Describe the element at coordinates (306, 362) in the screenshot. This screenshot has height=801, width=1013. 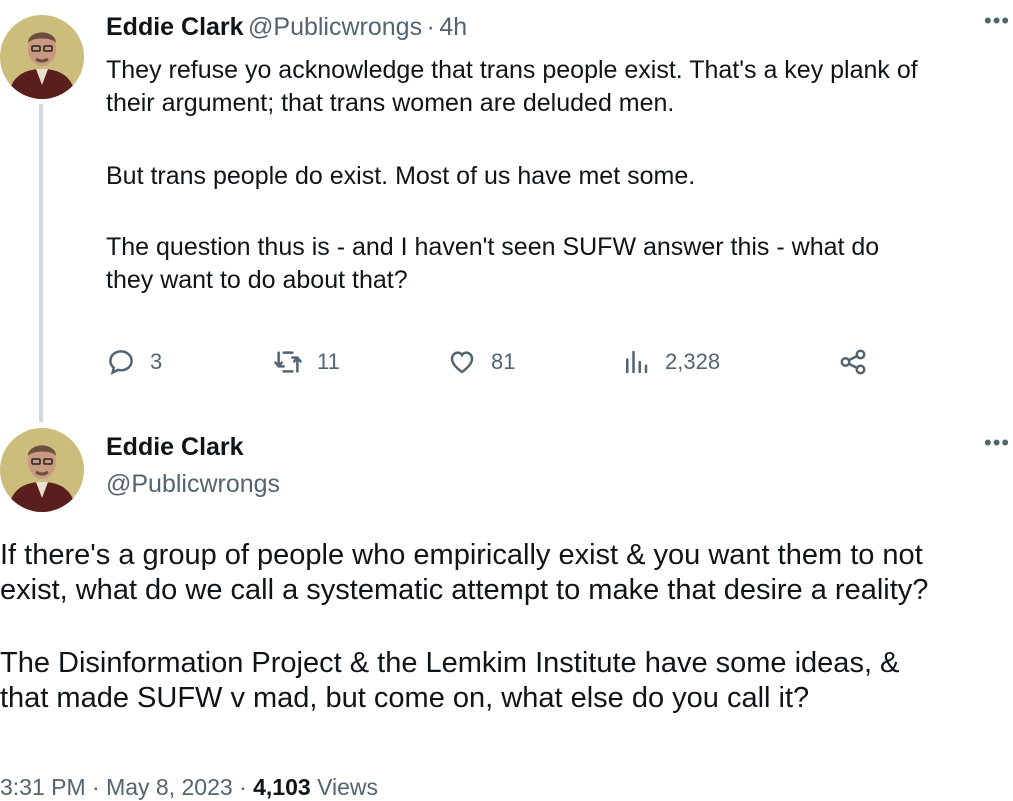
I see `retweet-button: 11` at that location.